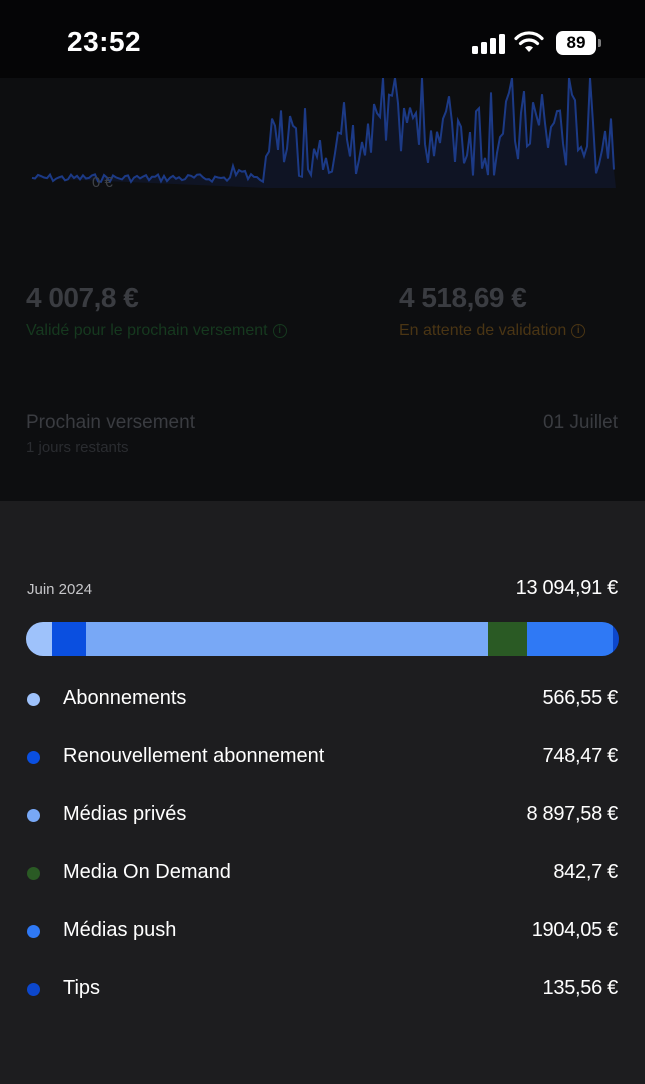 This screenshot has width=645, height=1084. Describe the element at coordinates (82, 297) in the screenshot. I see `validated-amount: 4 007,8 €` at that location.